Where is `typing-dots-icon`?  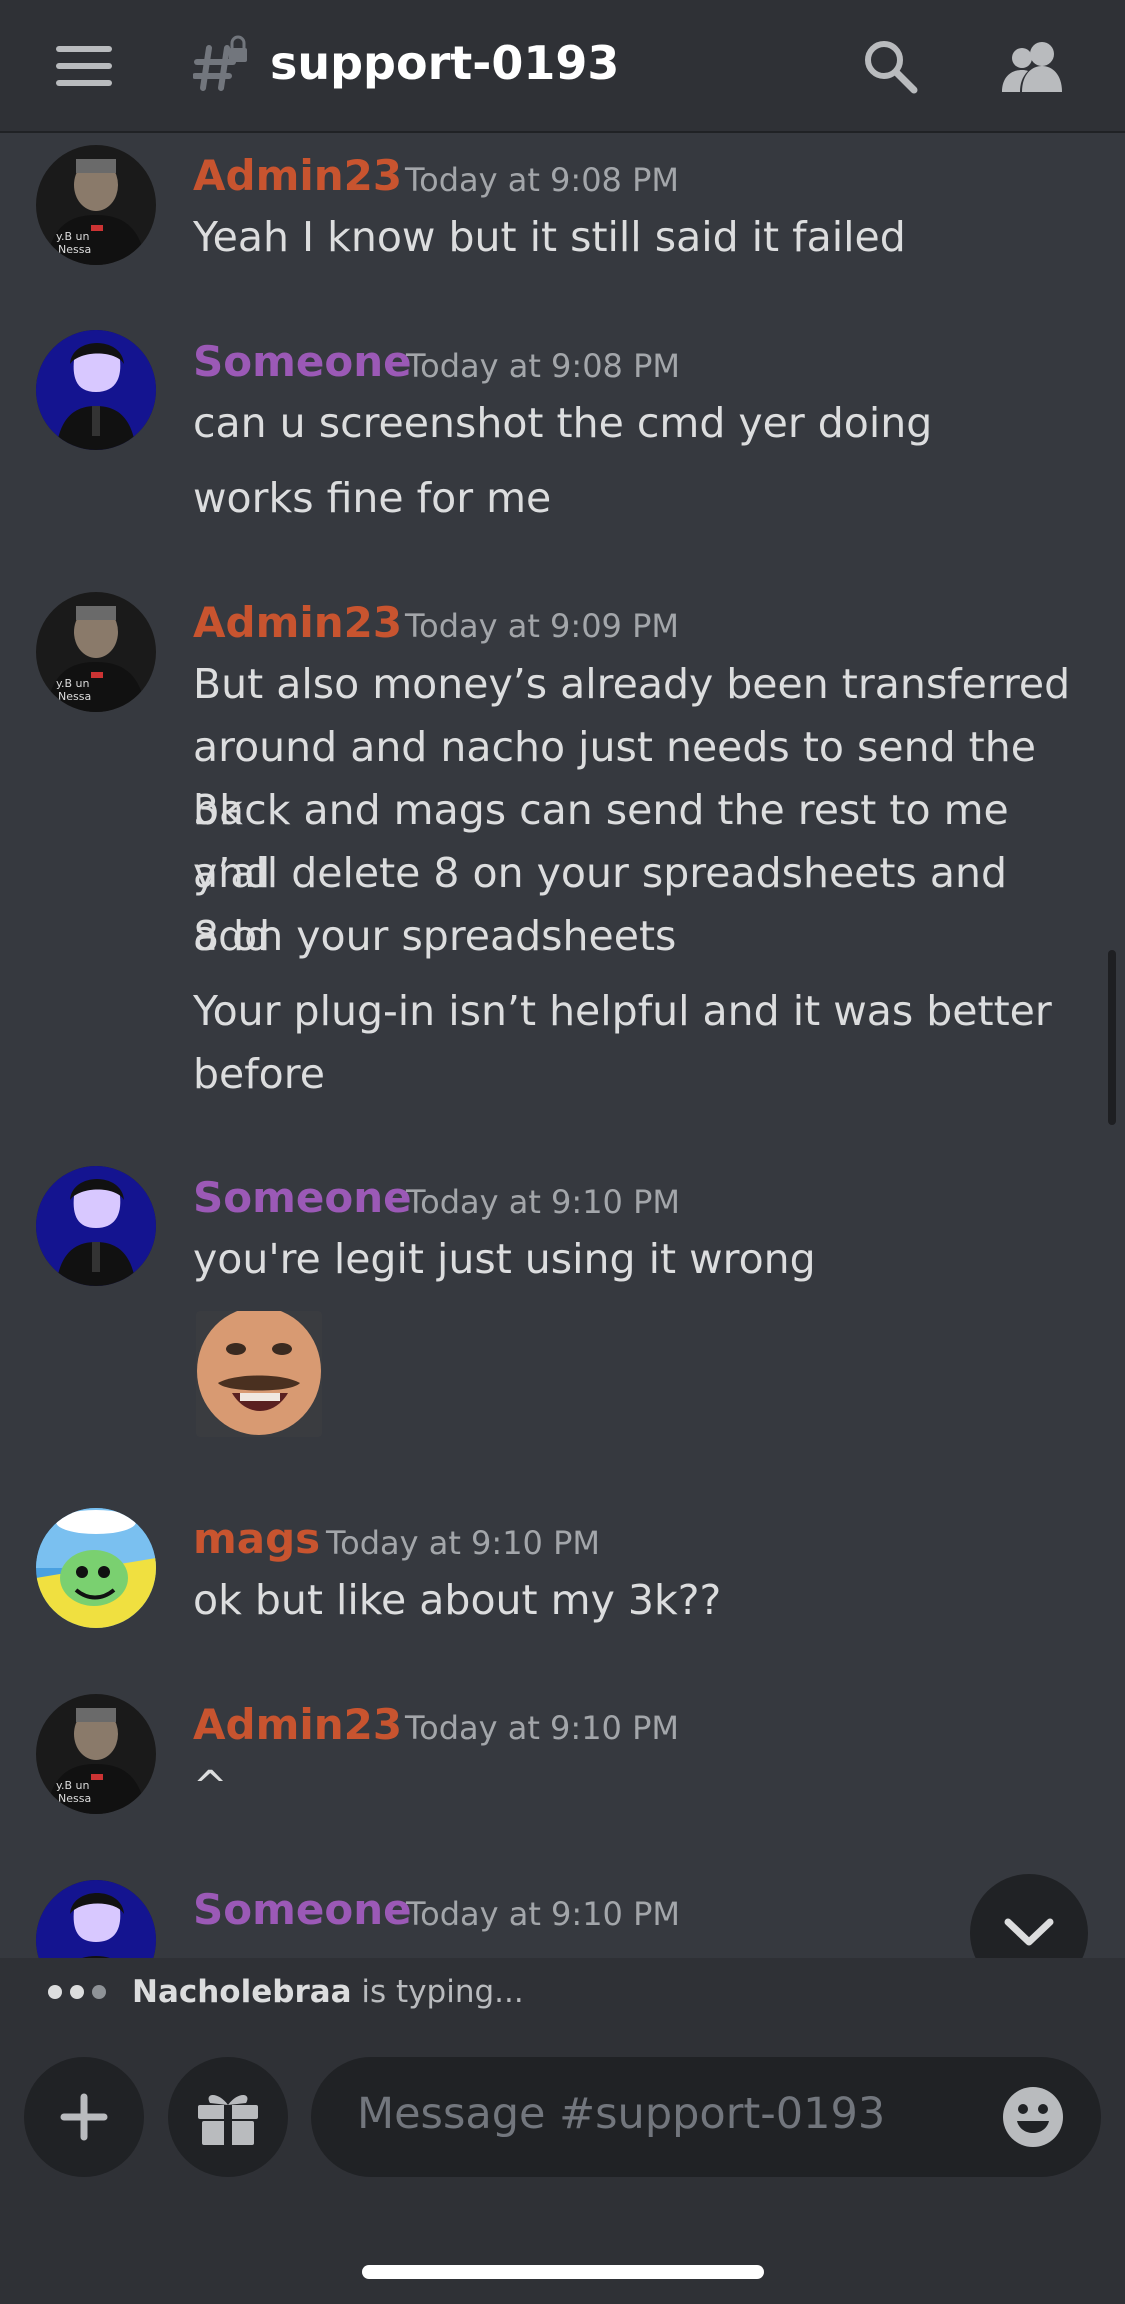
typing-dots-icon is located at coordinates (81, 1993).